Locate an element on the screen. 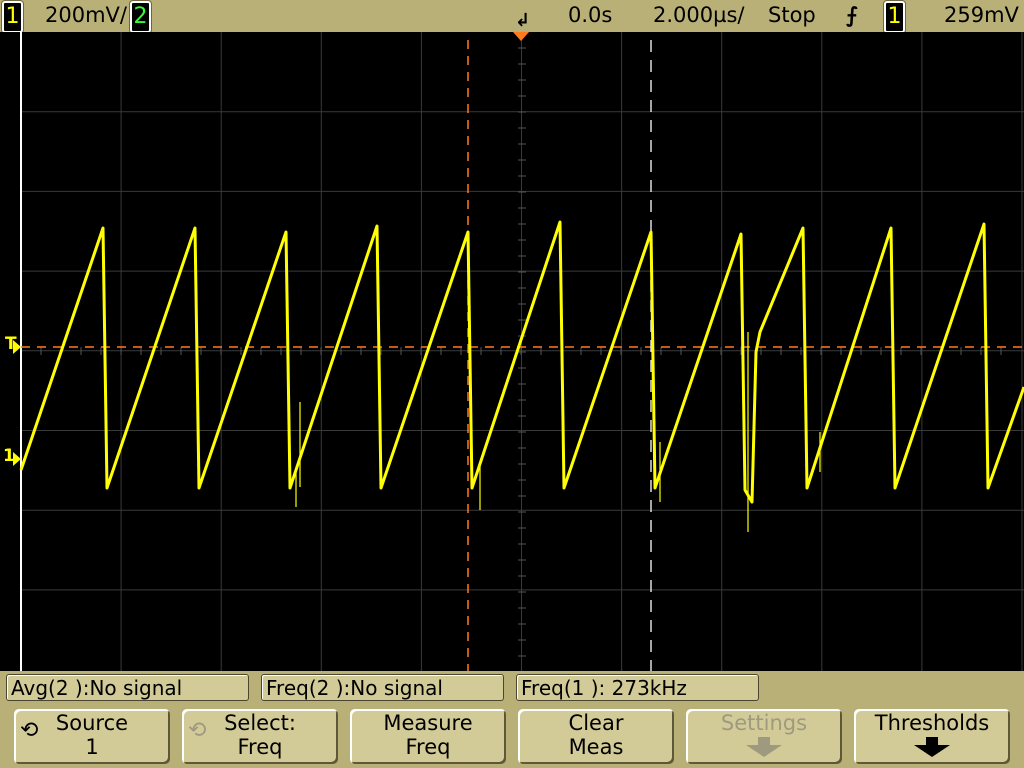 Image resolution: width=1024 pixels, height=768 pixels. time-delay: 0.0s is located at coordinates (590, 15).